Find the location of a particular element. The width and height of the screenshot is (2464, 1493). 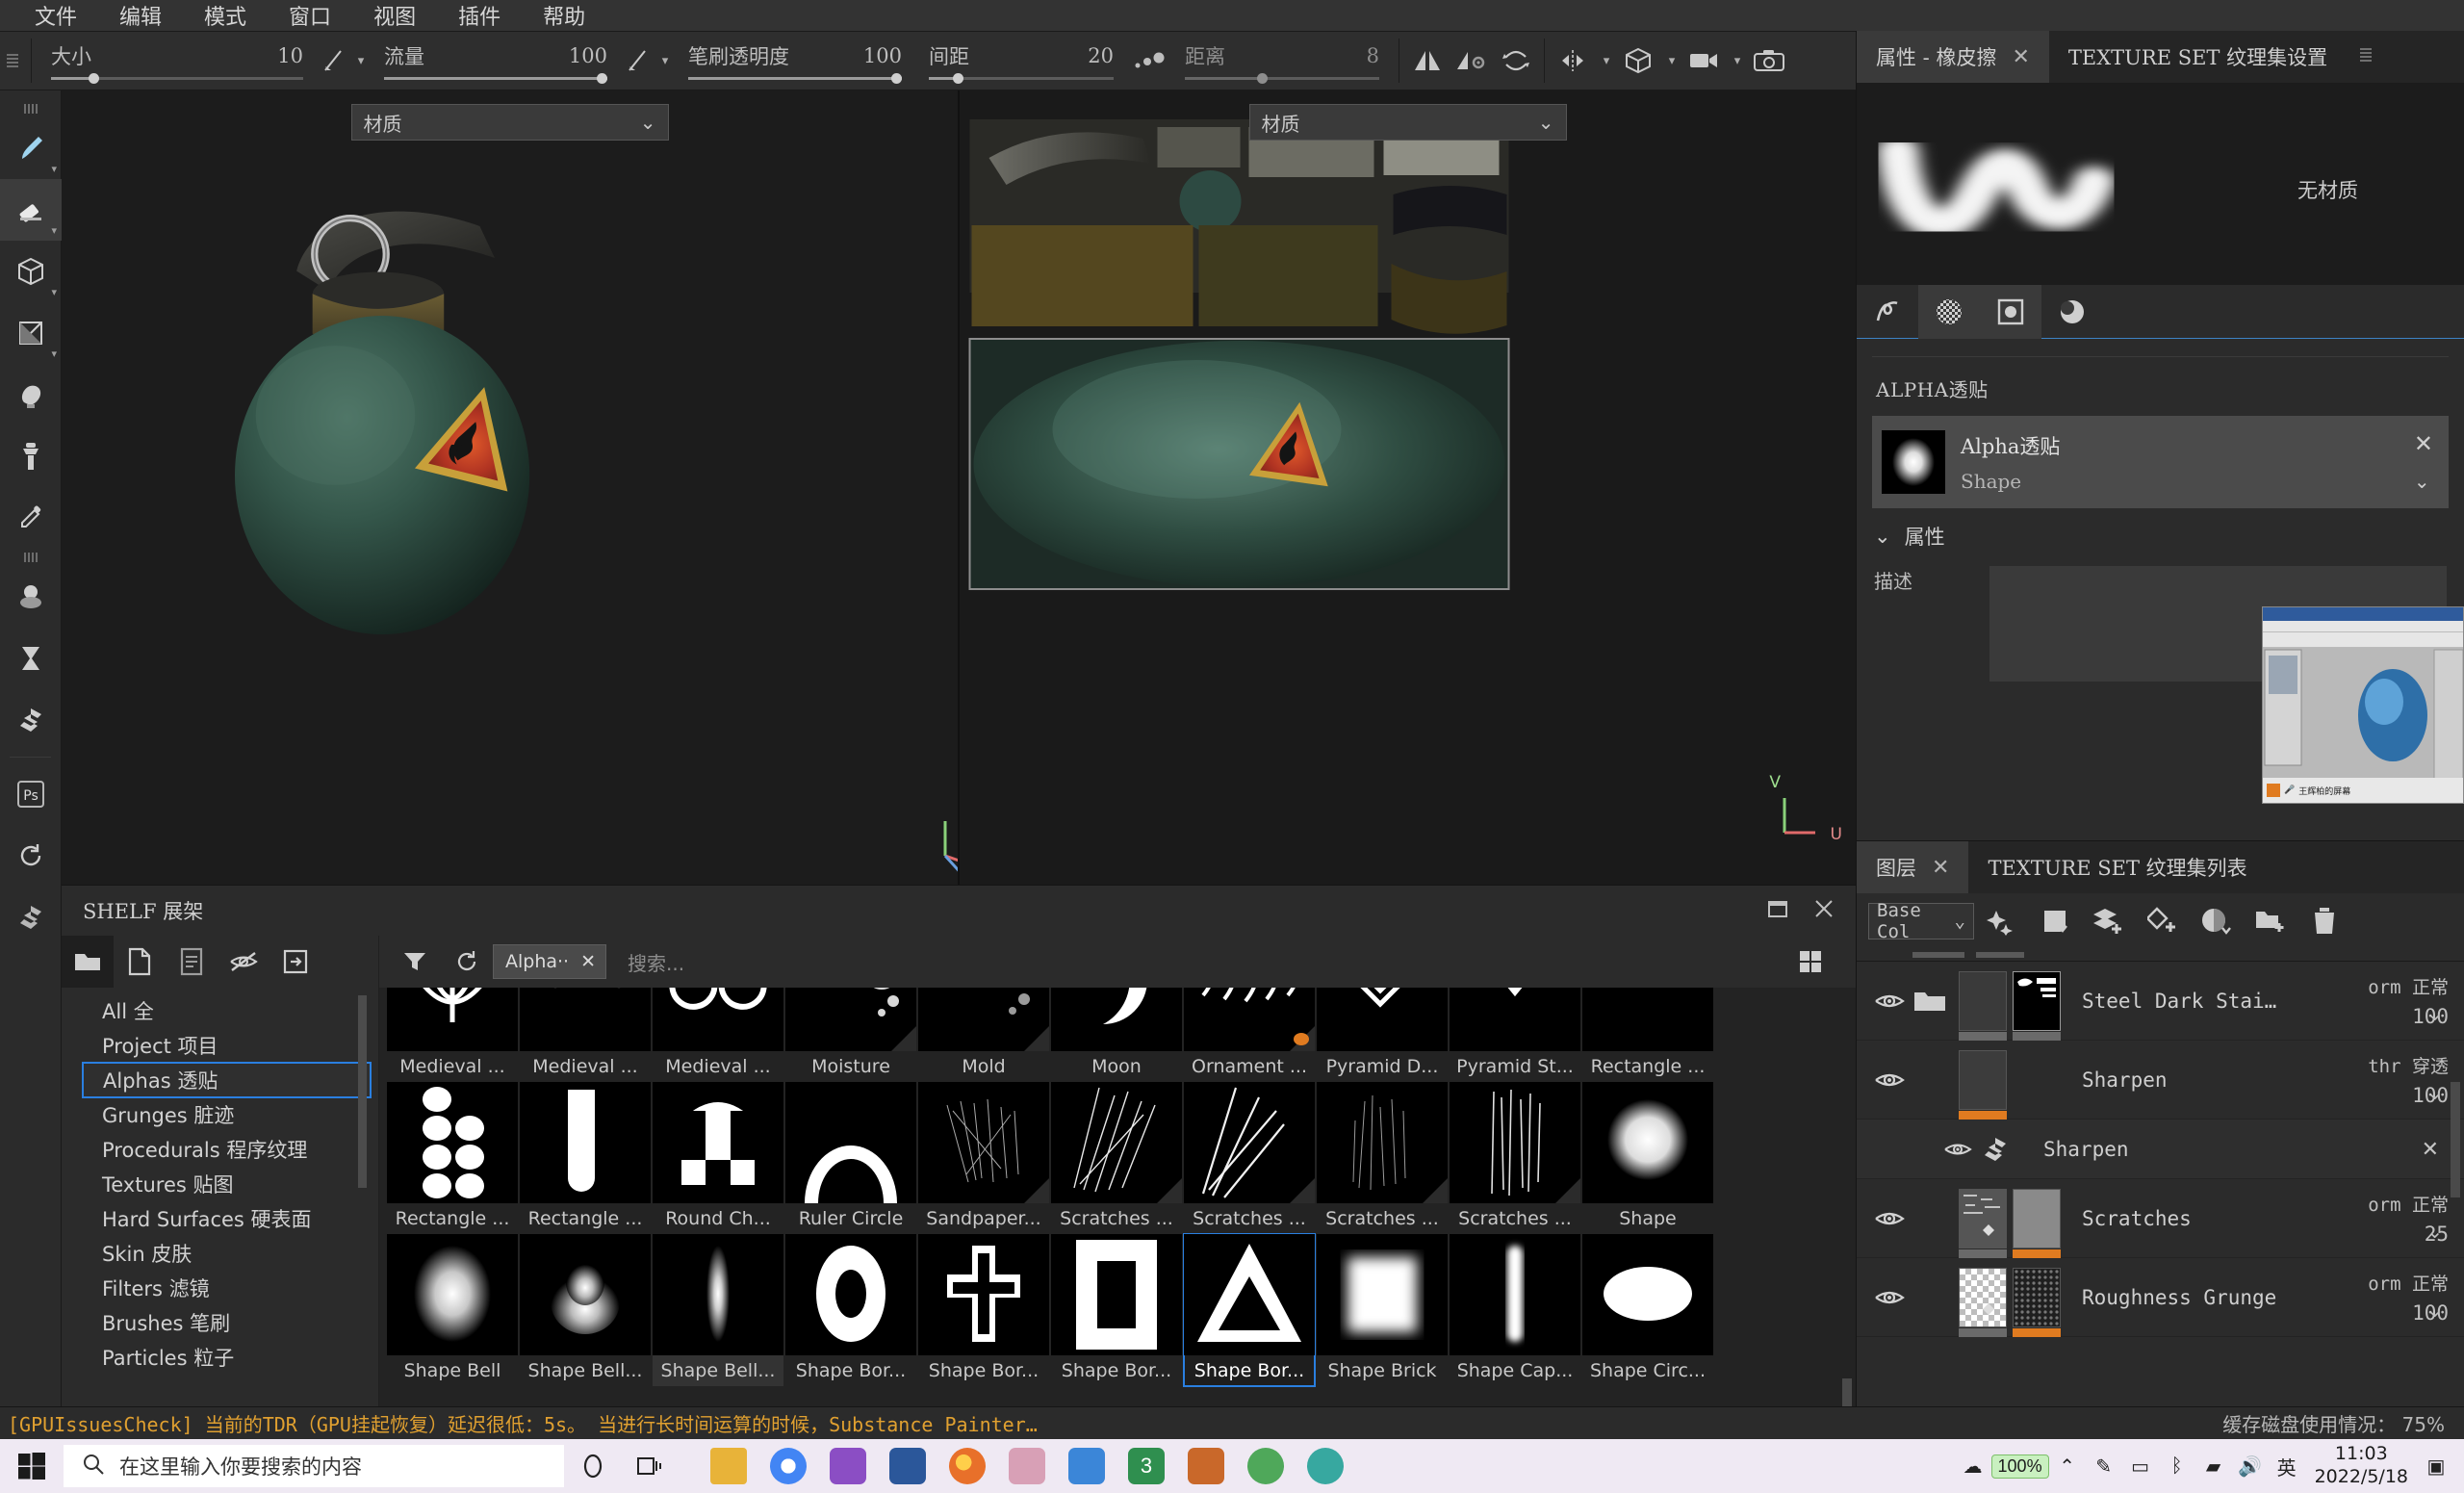

cube-icon is located at coordinates (1638, 61).